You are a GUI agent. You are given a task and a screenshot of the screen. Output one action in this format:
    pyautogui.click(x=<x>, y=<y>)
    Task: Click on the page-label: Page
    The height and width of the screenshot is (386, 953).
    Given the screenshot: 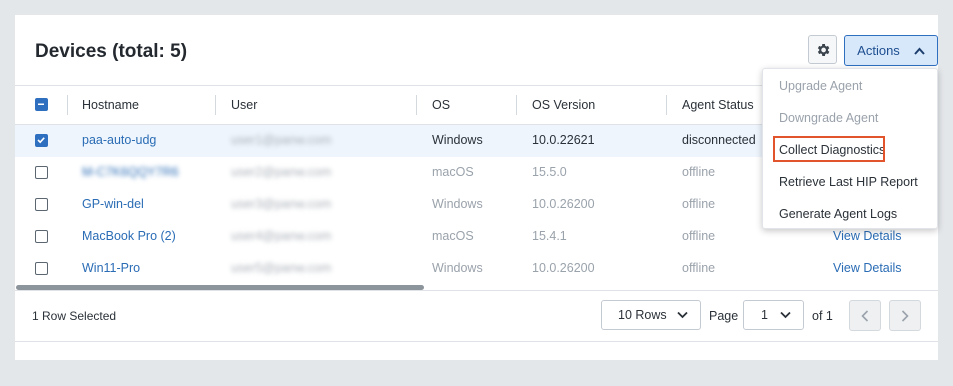 What is the action you would take?
    pyautogui.click(x=724, y=316)
    